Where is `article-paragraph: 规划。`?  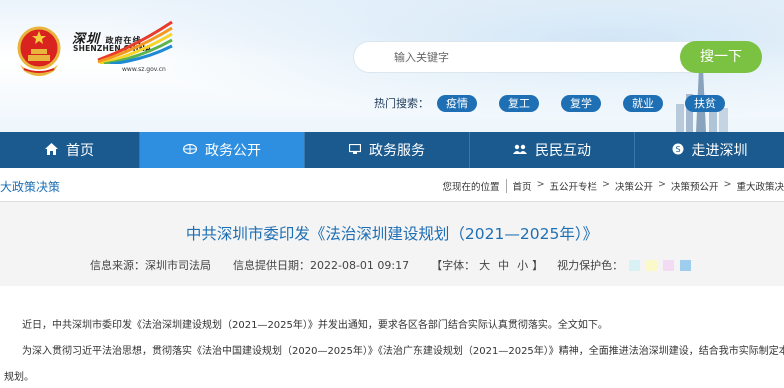
article-paragraph: 规划。 is located at coordinates (19, 377).